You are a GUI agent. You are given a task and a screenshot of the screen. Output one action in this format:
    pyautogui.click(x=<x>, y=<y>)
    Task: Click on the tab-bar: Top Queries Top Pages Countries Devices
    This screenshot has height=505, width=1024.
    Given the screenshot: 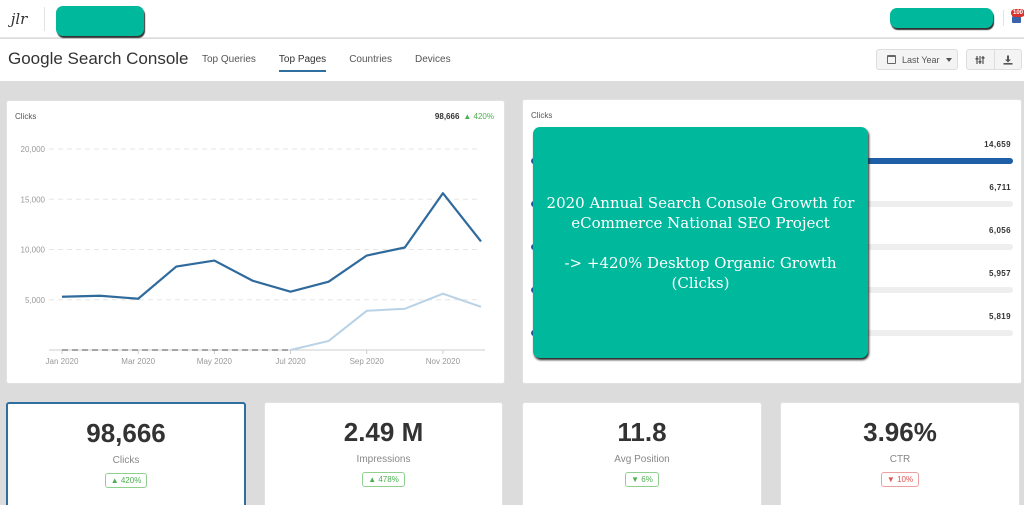 What is the action you would take?
    pyautogui.click(x=338, y=64)
    